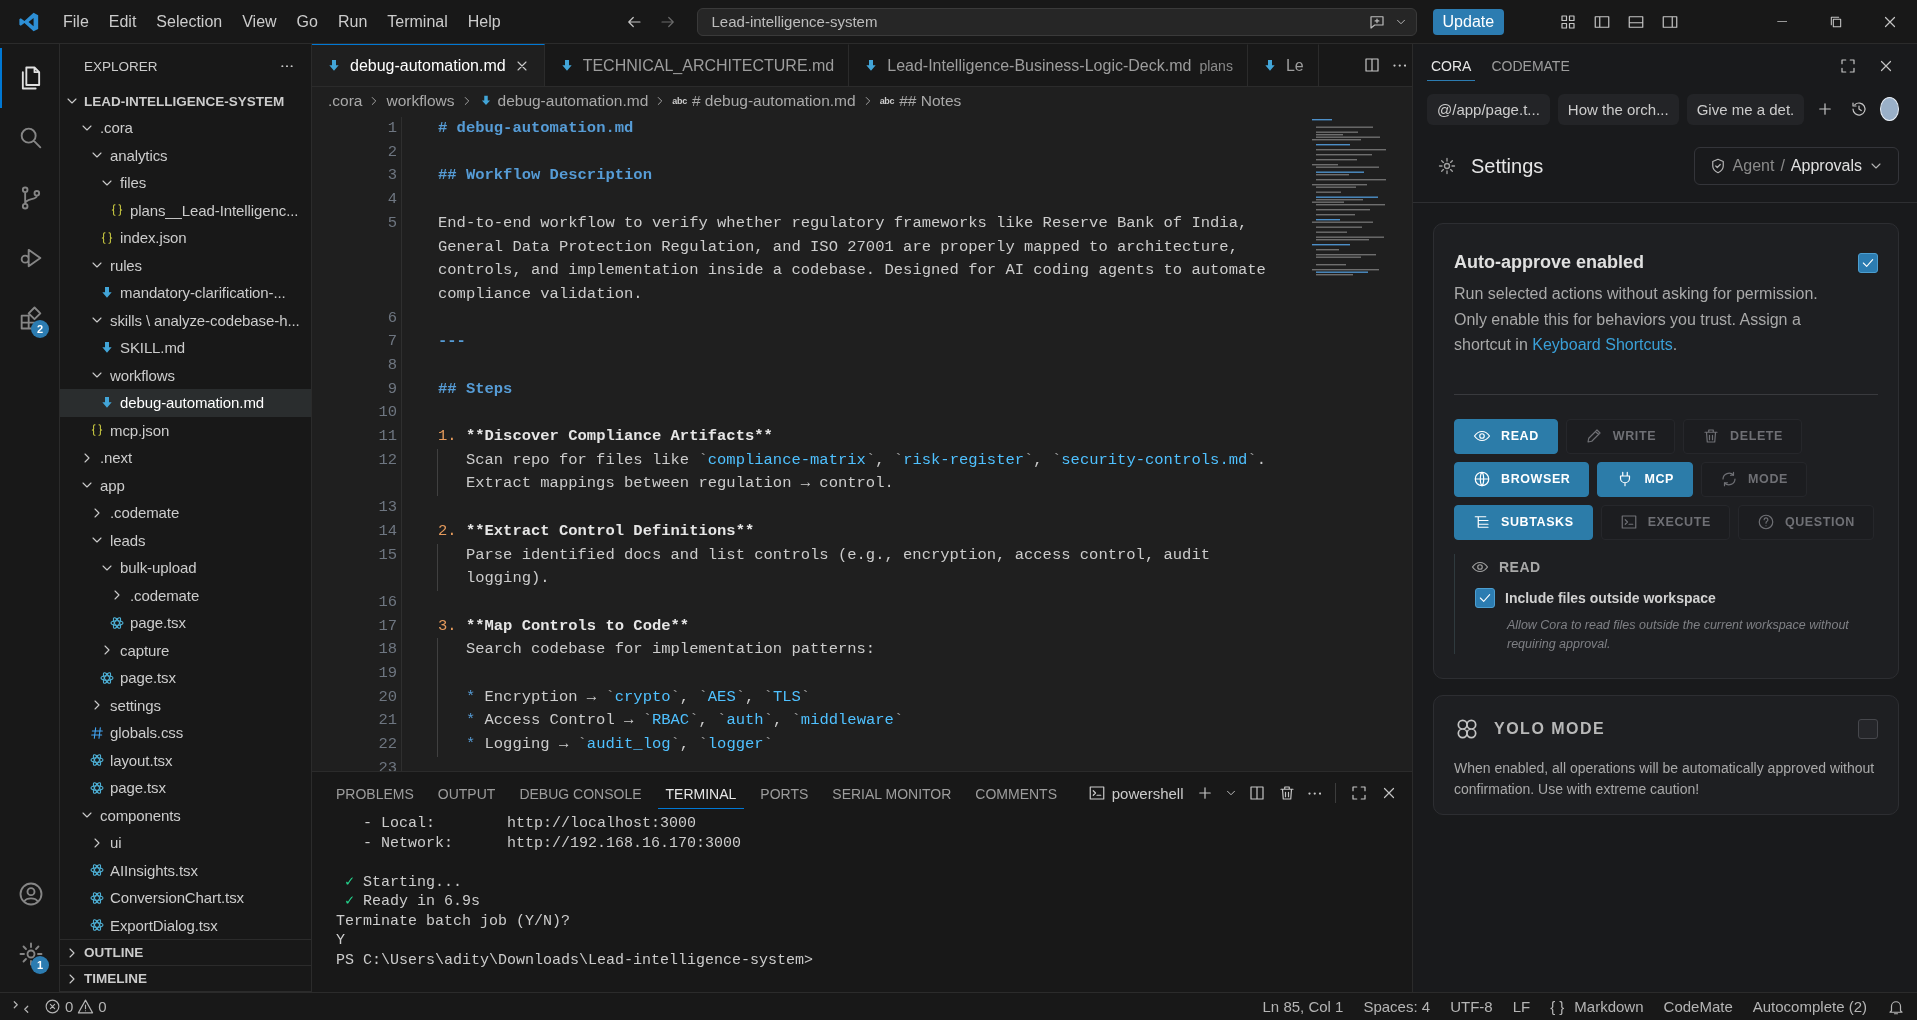 The image size is (1917, 1020). Describe the element at coordinates (29, 954) in the screenshot. I see `activity-button: 1` at that location.